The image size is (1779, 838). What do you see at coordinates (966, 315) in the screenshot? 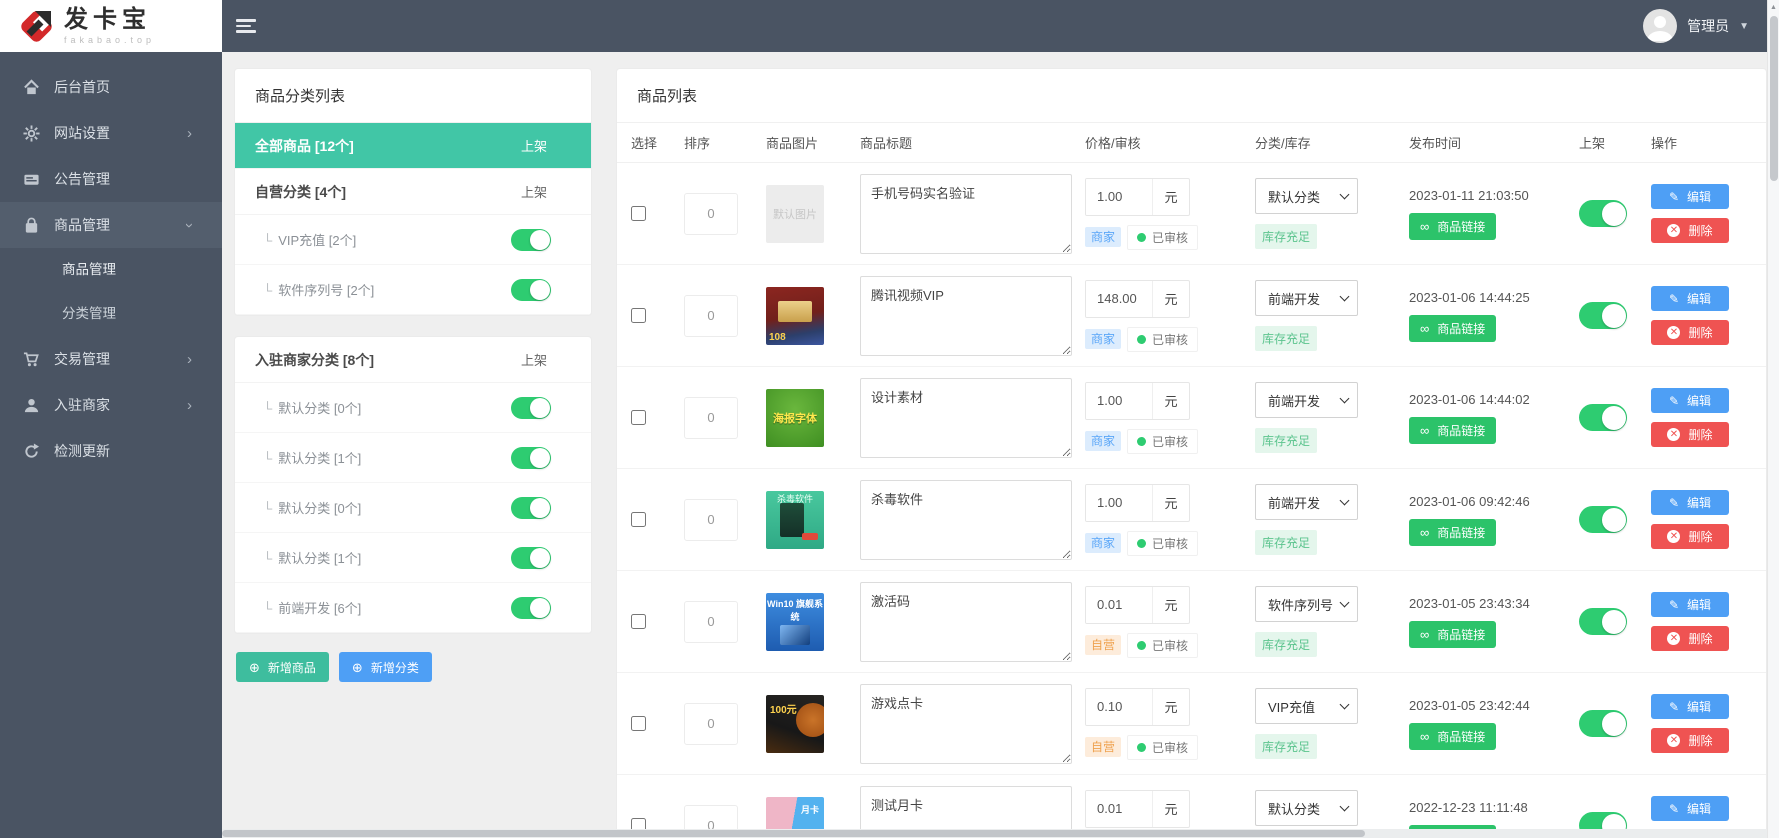
I see `product-title-input: 腾讯视频VIP` at bounding box center [966, 315].